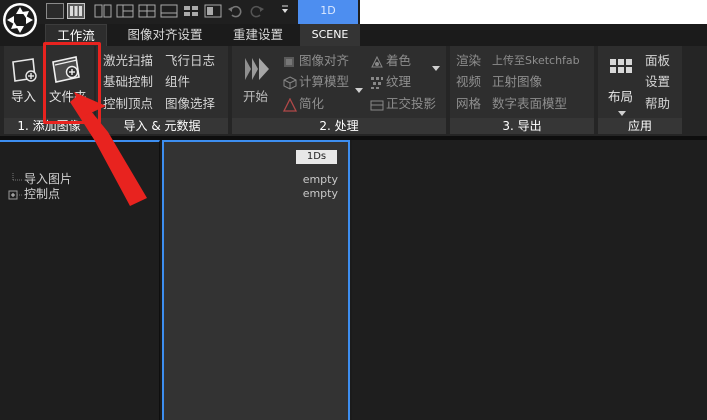 This screenshot has width=707, height=420. Describe the element at coordinates (657, 104) in the screenshot. I see `help-button: 帮助` at that location.